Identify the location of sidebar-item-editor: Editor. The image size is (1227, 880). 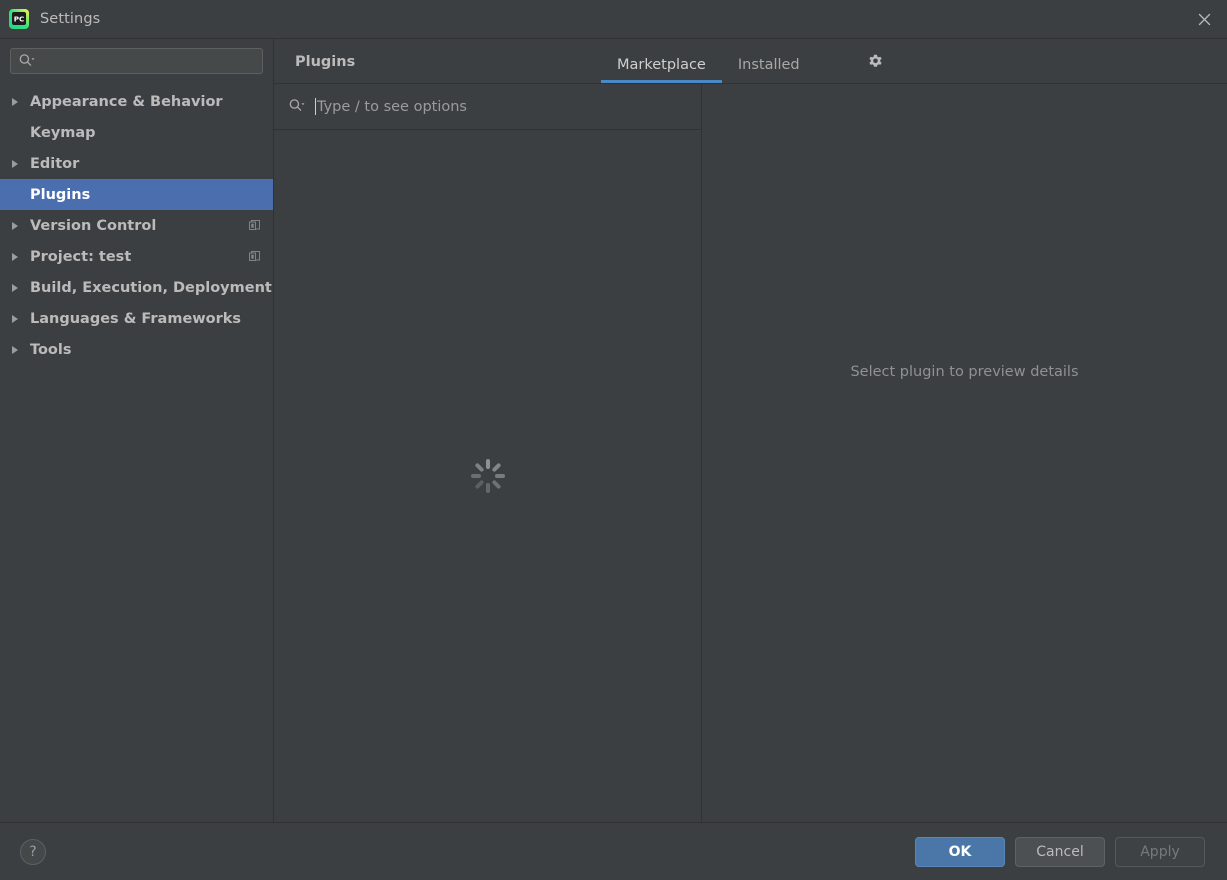
(136, 163).